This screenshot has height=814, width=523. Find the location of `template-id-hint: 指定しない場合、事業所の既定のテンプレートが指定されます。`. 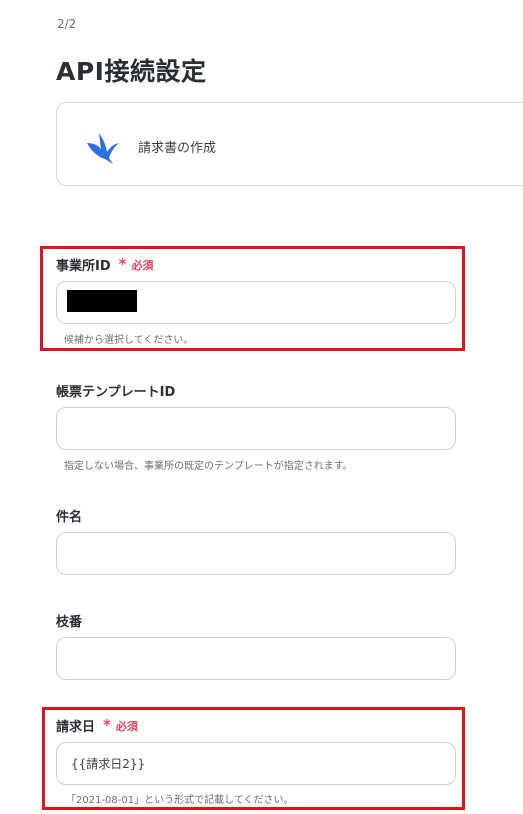

template-id-hint: 指定しない場合、事業所の既定のテンプレートが指定されます。 is located at coordinates (208, 466).